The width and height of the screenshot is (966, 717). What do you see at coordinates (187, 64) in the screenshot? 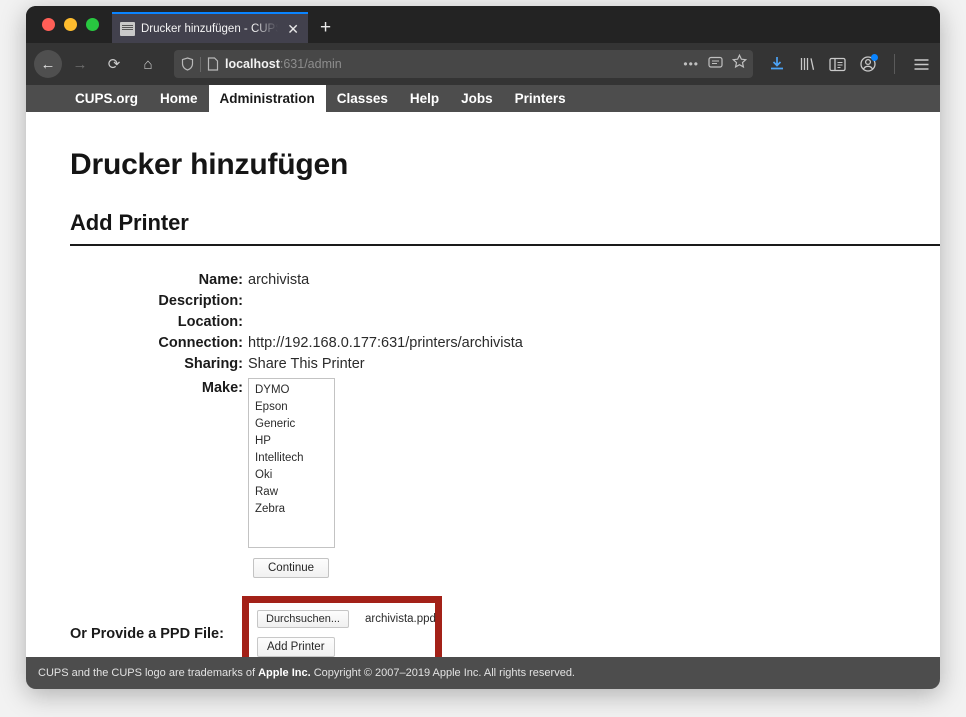
I see `shield-icon` at bounding box center [187, 64].